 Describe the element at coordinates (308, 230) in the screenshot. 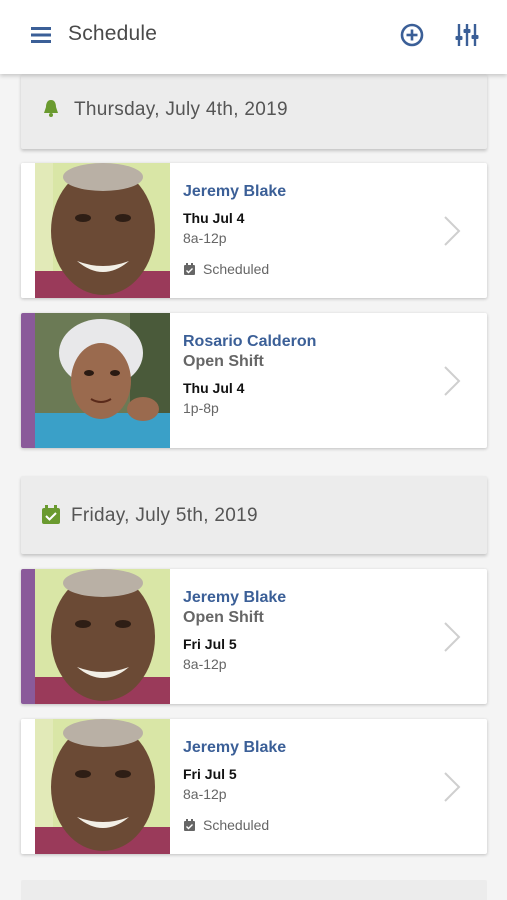

I see `shift-info: Jeremy Blake Thu Jul 4 8a-12p Scheduled` at that location.